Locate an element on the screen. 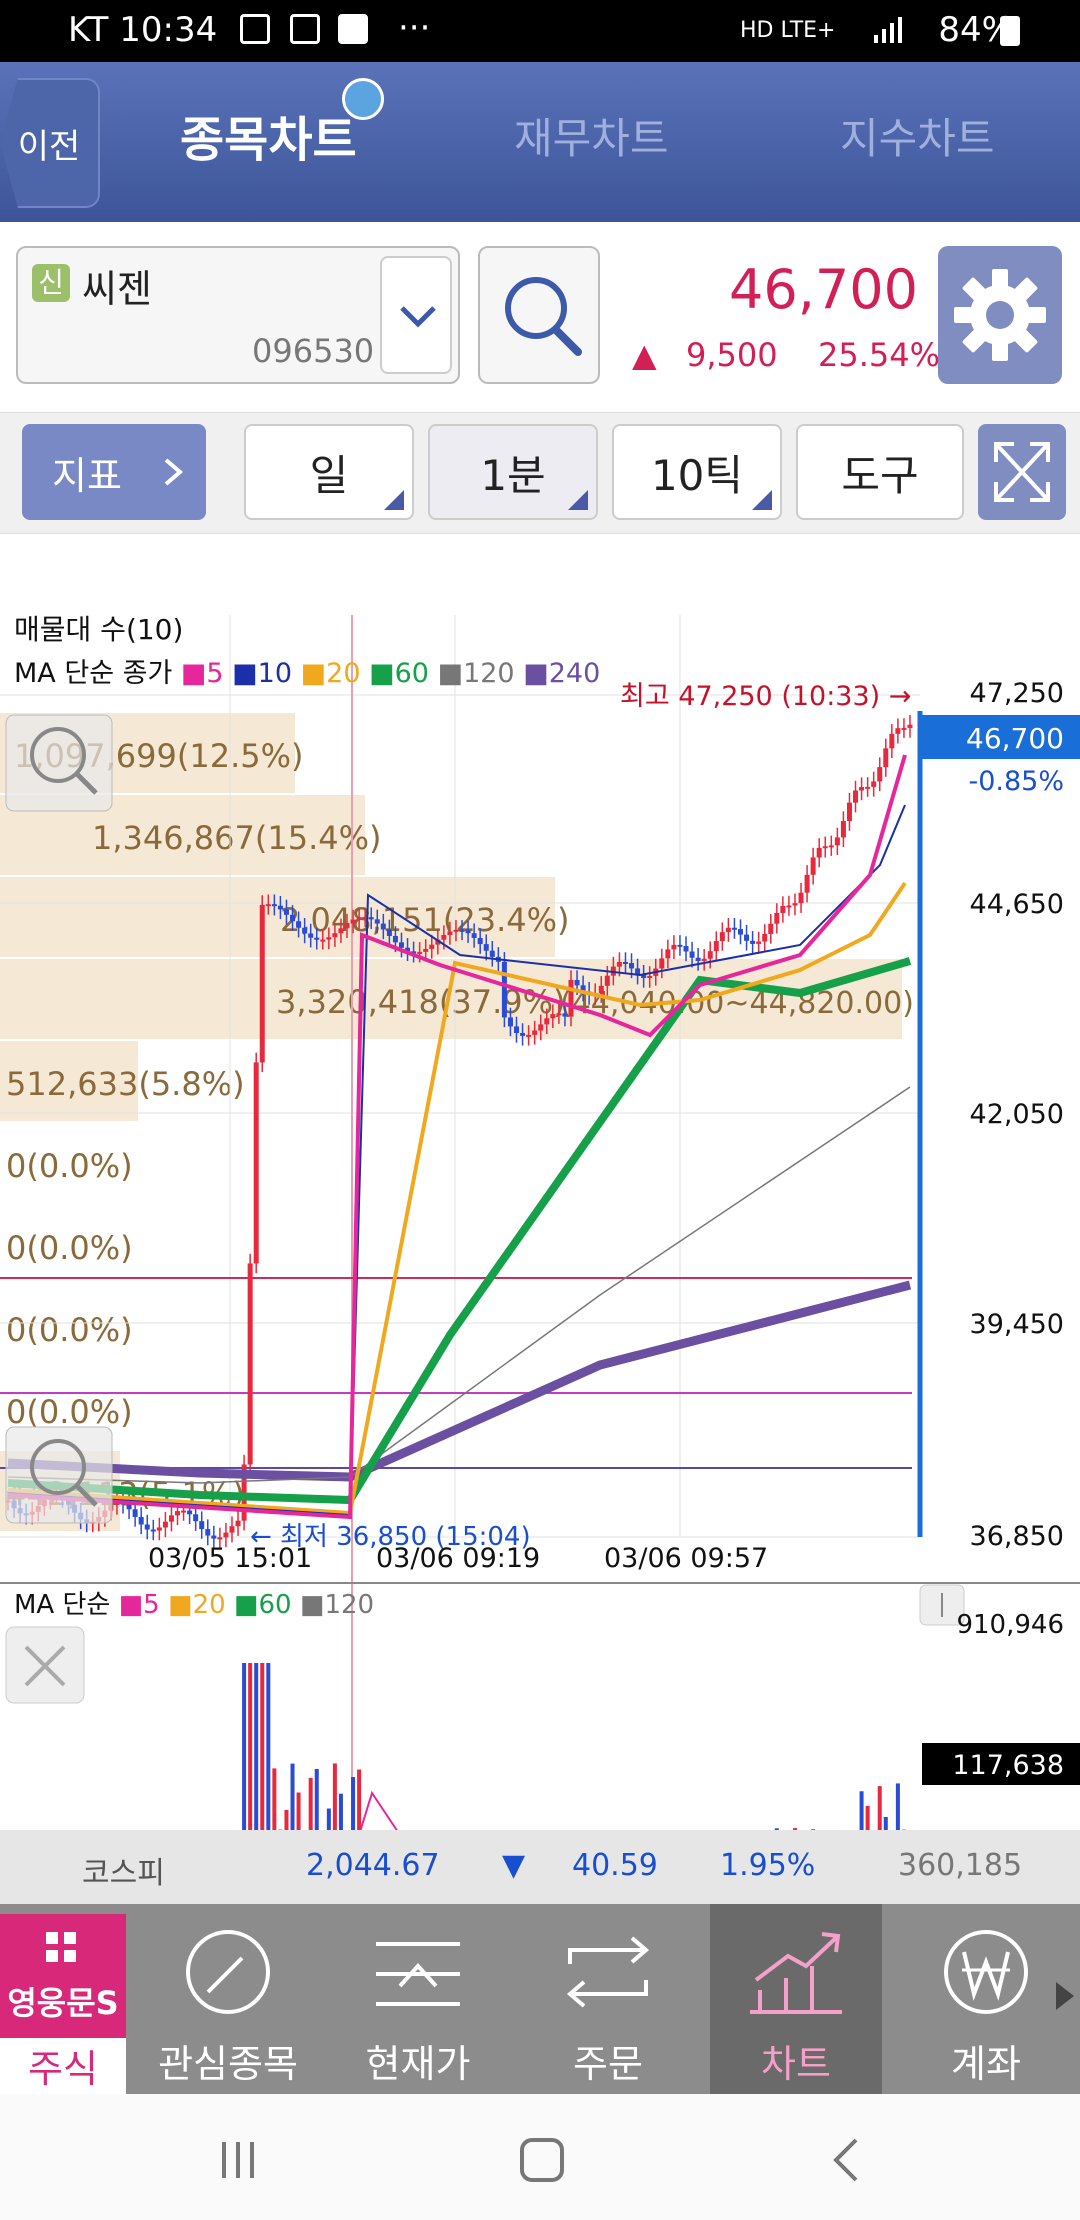 The height and width of the screenshot is (2220, 1080). current-price-axis-label: 46,700 is located at coordinates (1015, 738).